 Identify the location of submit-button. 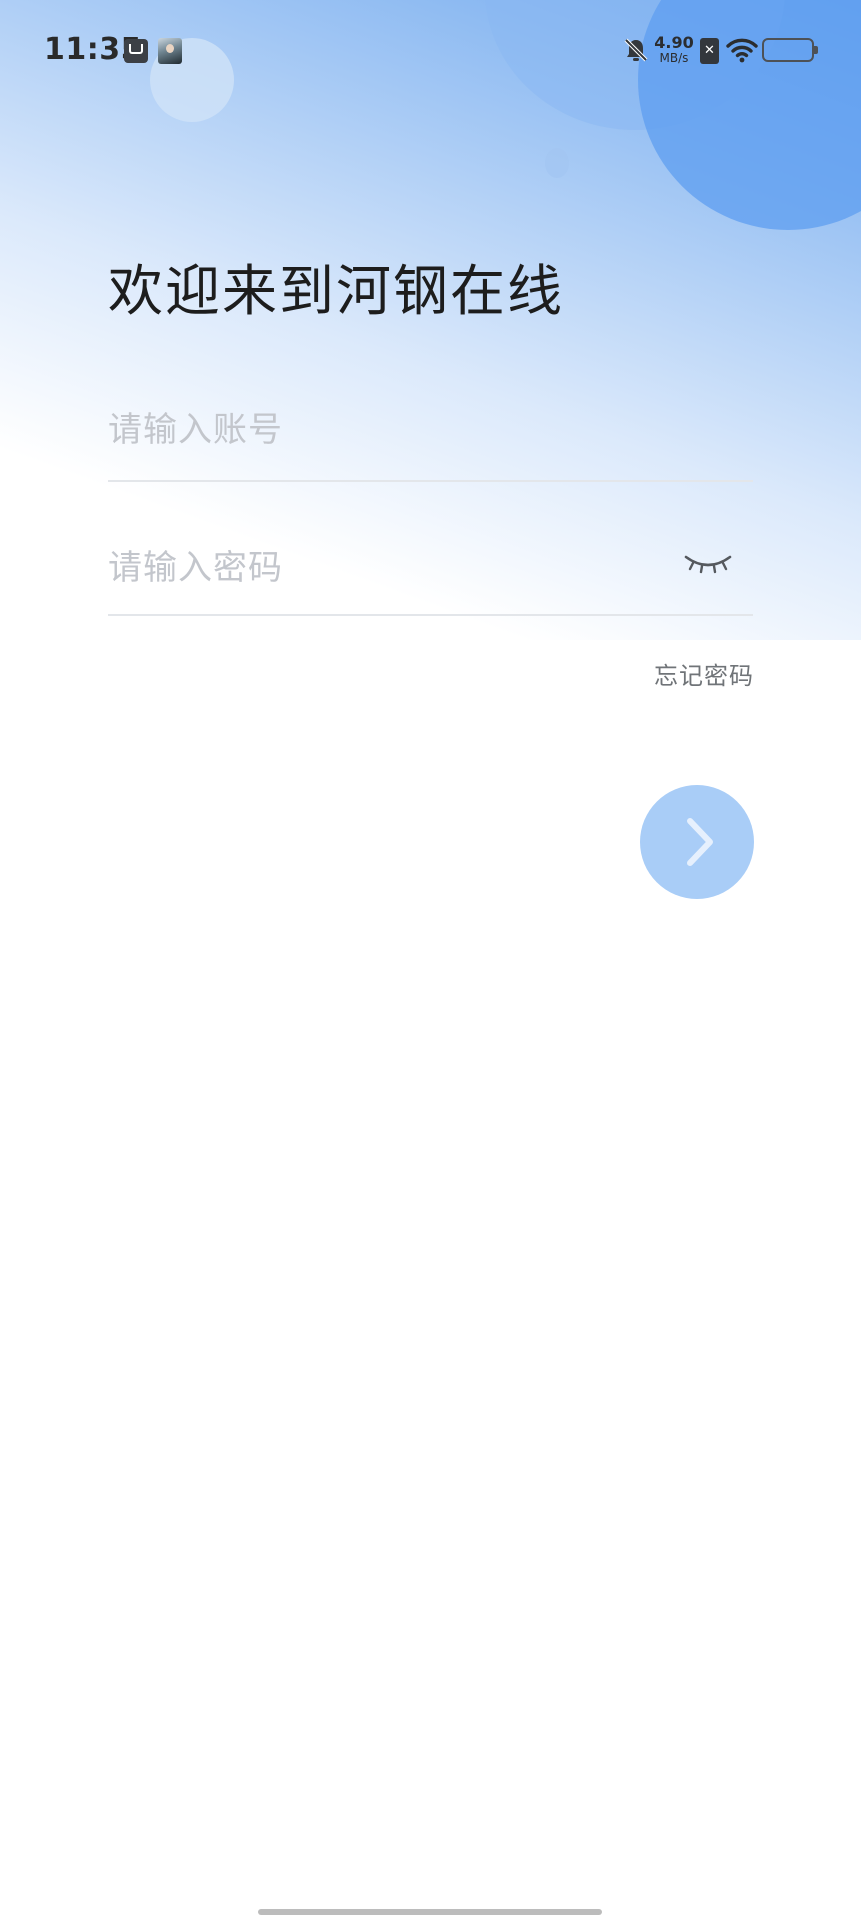
(697, 842).